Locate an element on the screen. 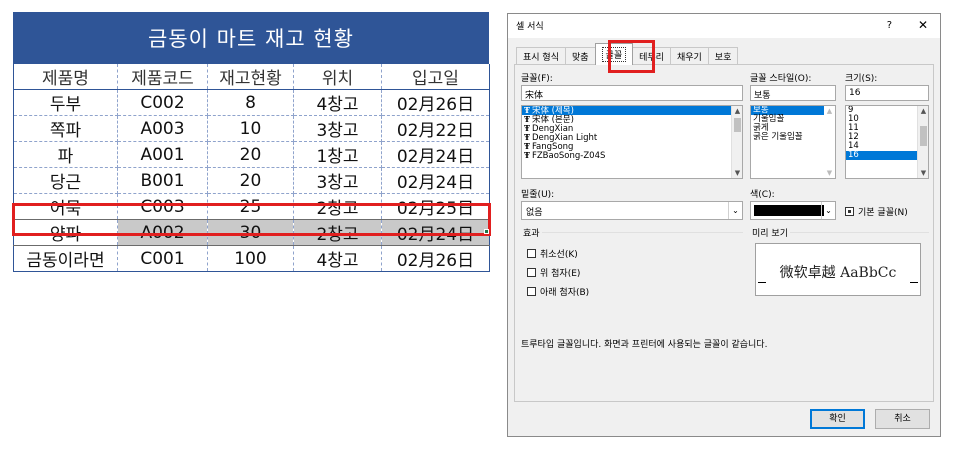  table-row: 금동이라면 C001 100 4창고 02月26日 is located at coordinates (251, 258).